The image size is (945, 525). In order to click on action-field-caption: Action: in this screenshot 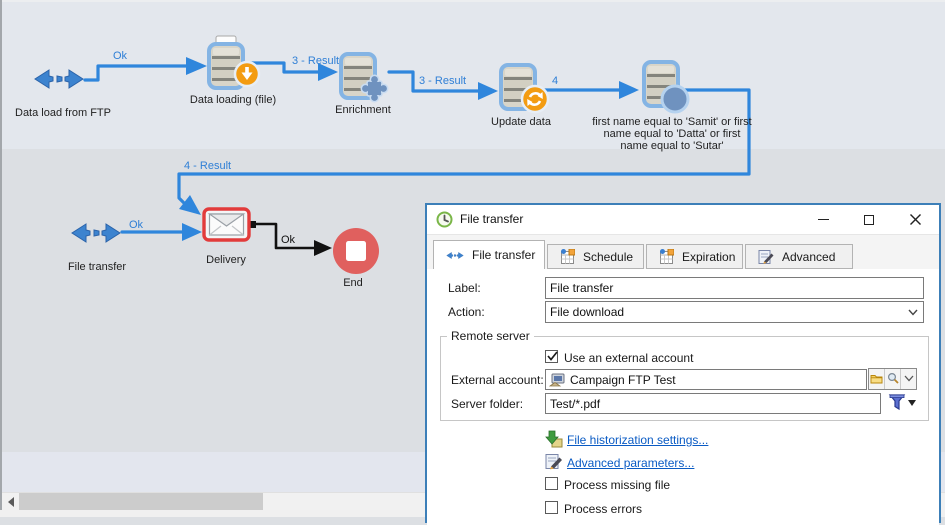, I will do `click(466, 312)`.